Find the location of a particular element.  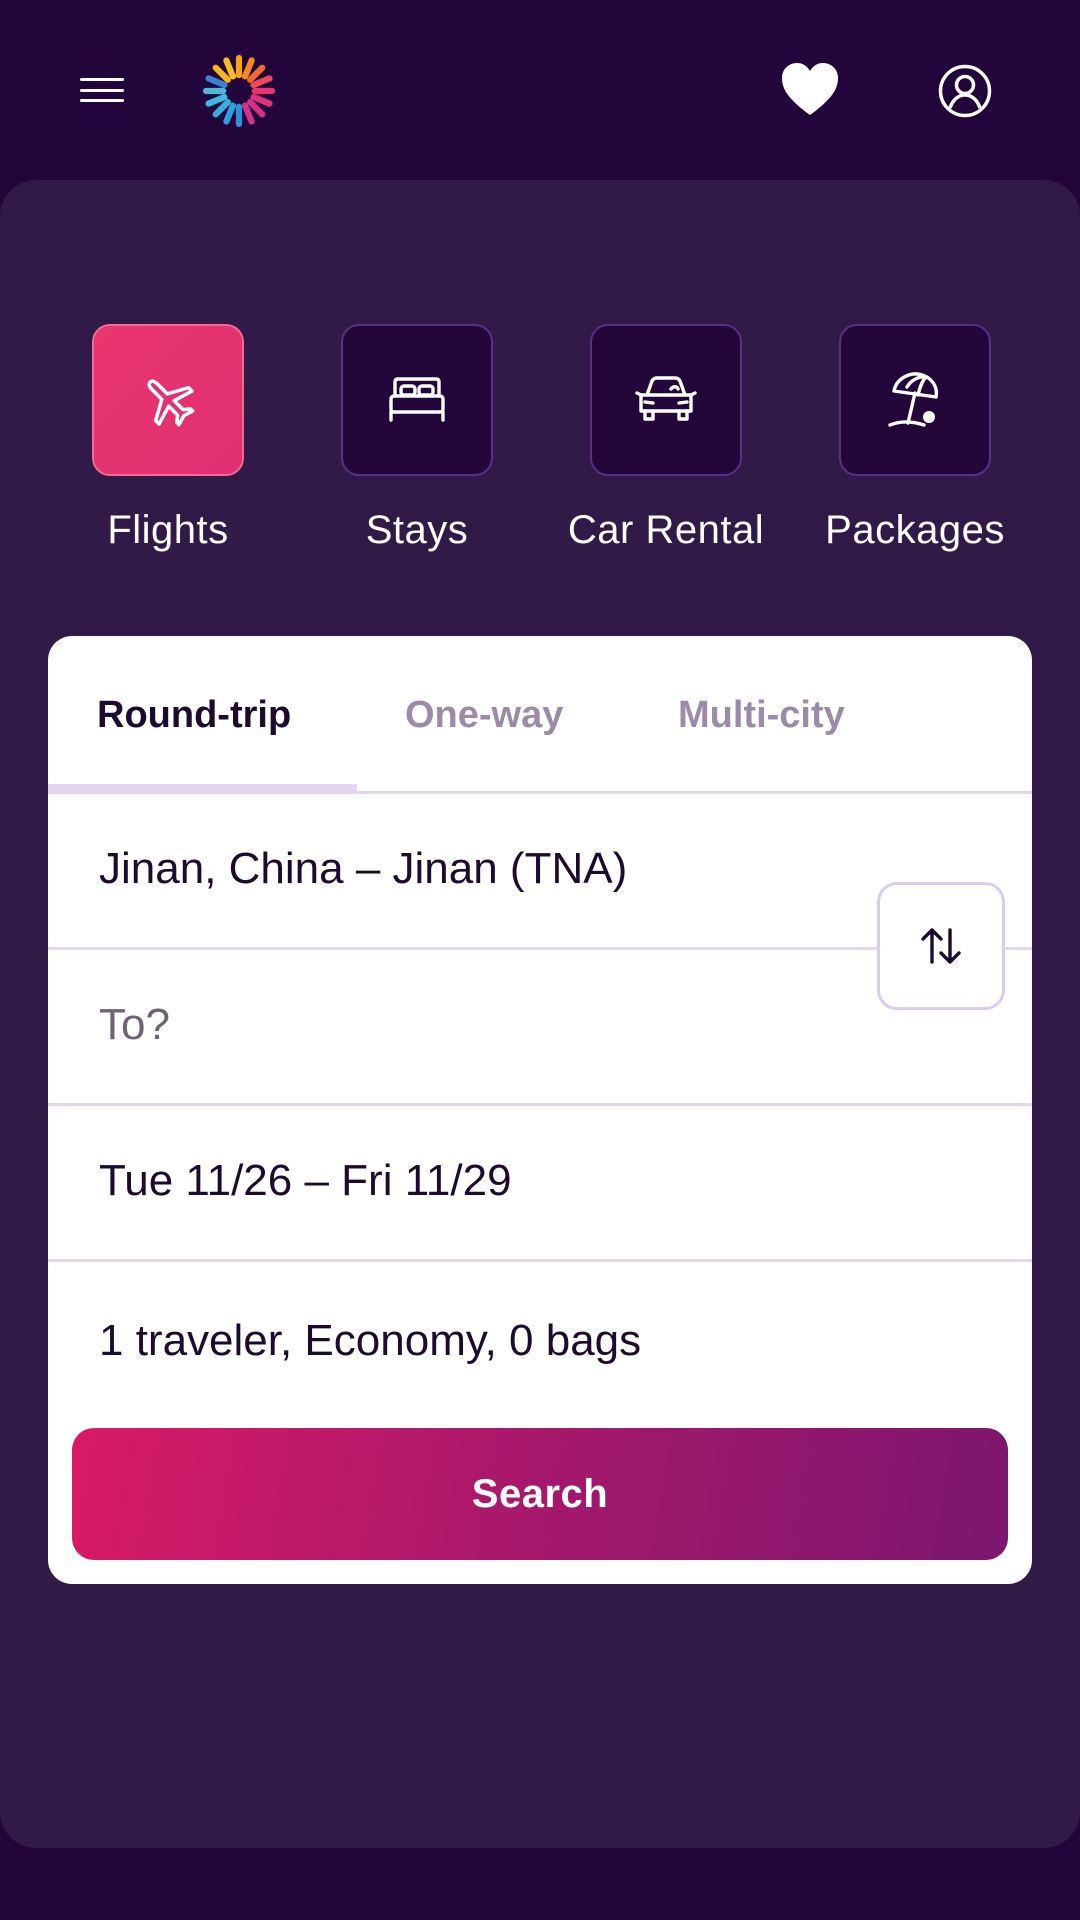

car-icon is located at coordinates (666, 398).